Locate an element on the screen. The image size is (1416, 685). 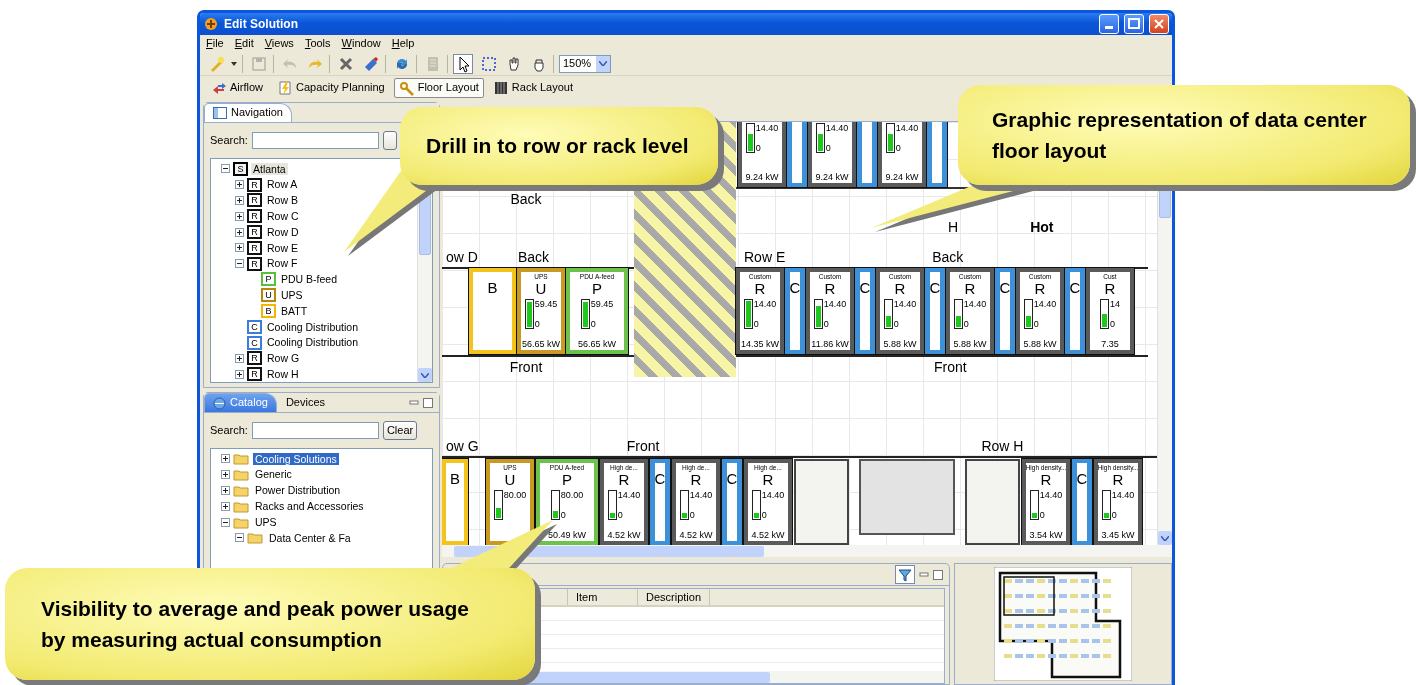
perspective-button: Airflow is located at coordinates (237, 88).